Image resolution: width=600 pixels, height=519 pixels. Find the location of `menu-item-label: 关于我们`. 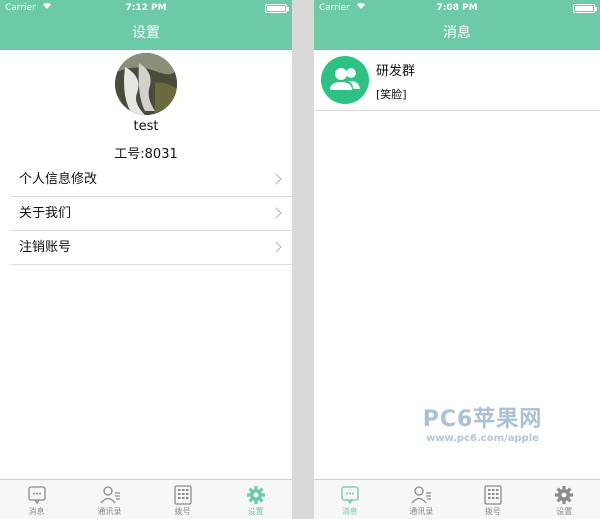

menu-item-label: 关于我们 is located at coordinates (45, 213).